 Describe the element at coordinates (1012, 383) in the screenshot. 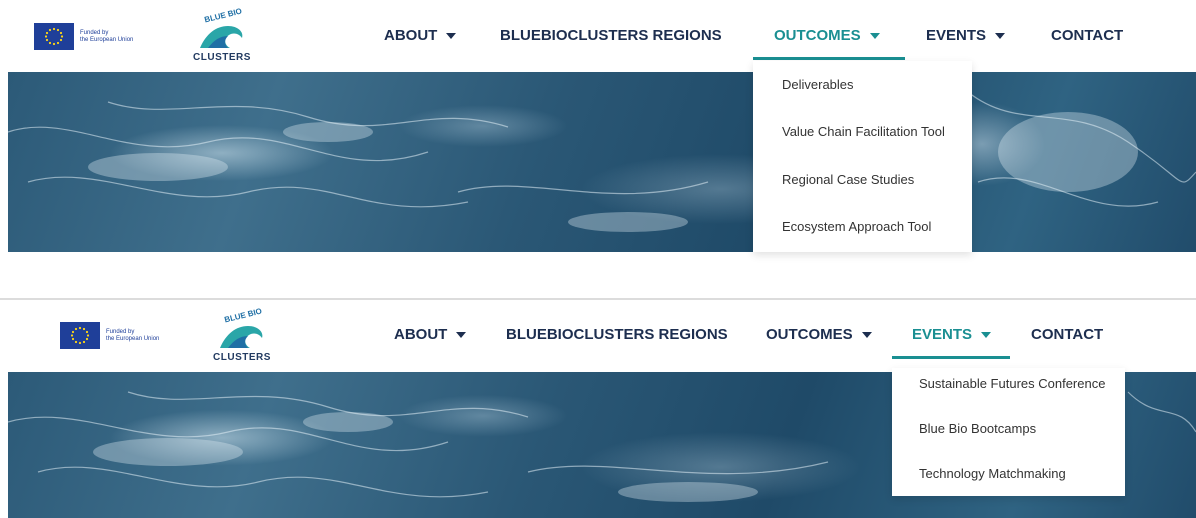

I see `menu-item-sustainable-futures: Sustainable Futures Conference` at that location.